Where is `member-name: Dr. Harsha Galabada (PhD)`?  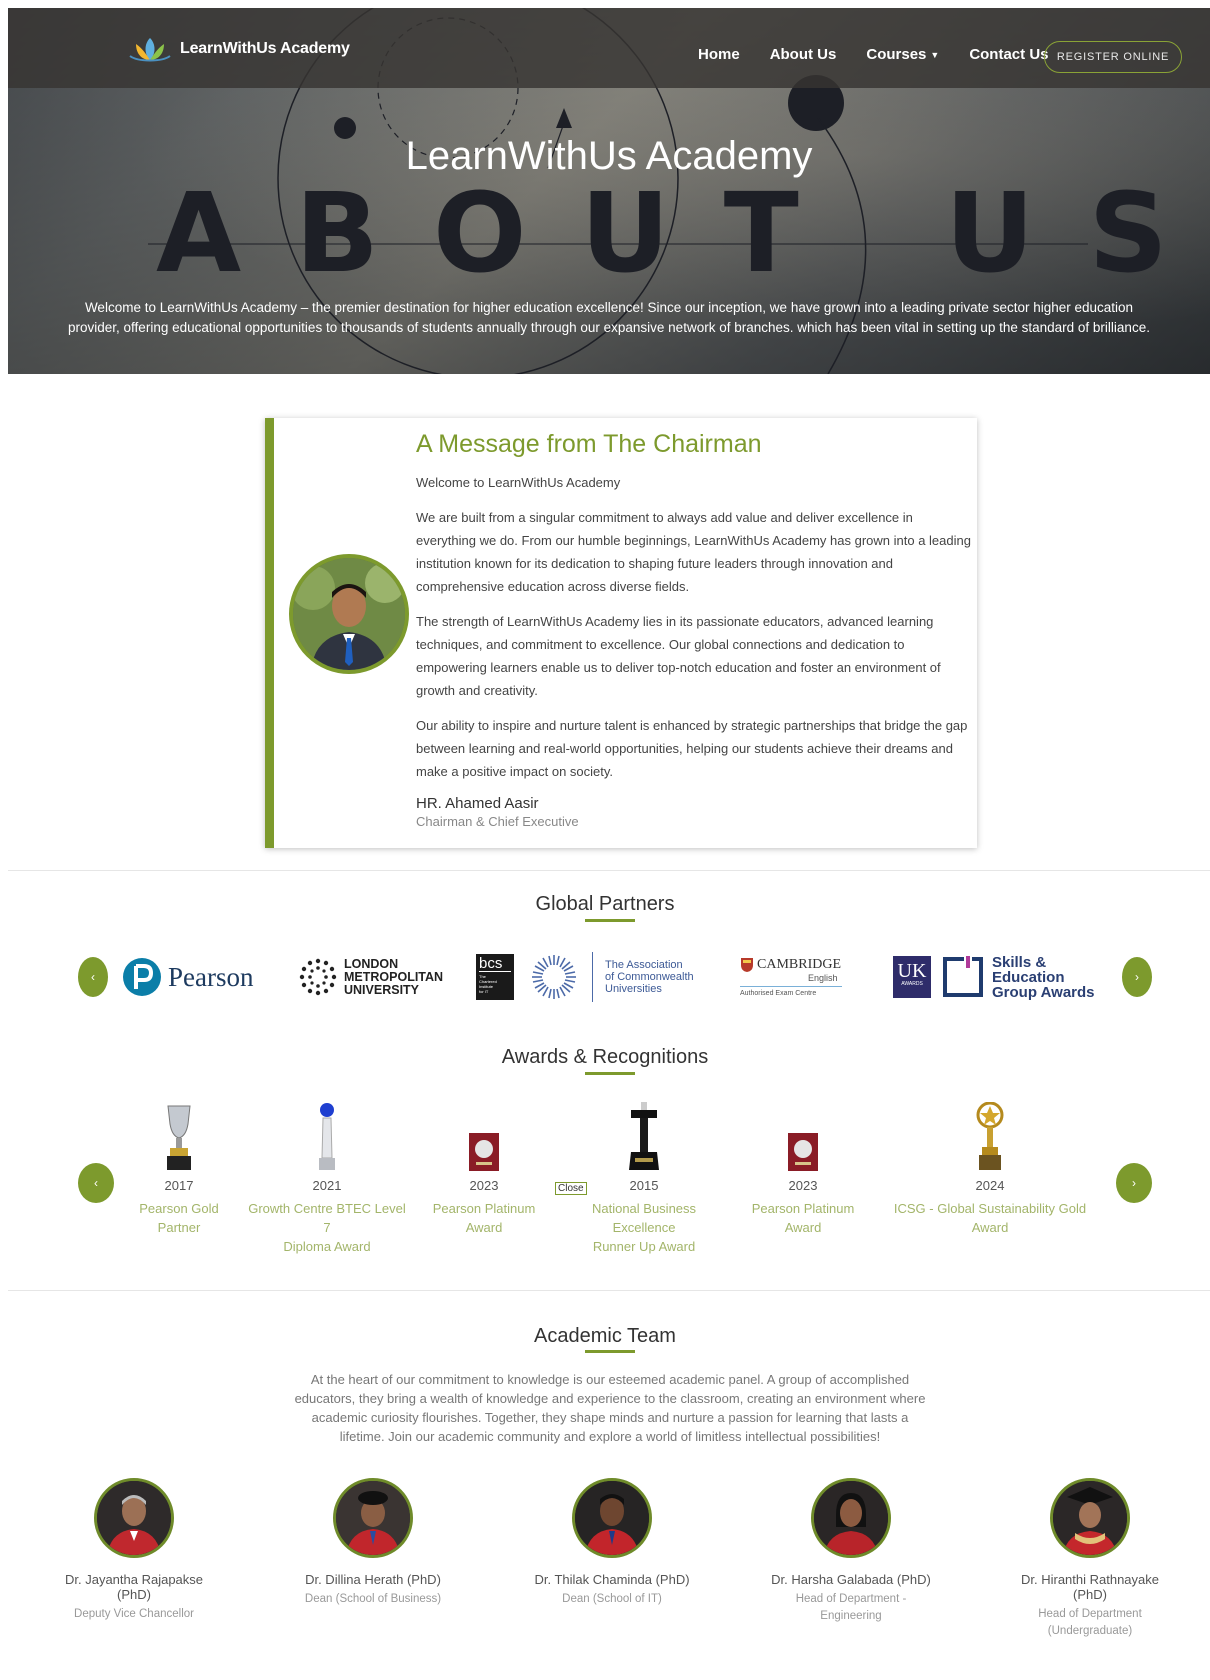
member-name: Dr. Harsha Galabada (PhD) is located at coordinates (851, 1579).